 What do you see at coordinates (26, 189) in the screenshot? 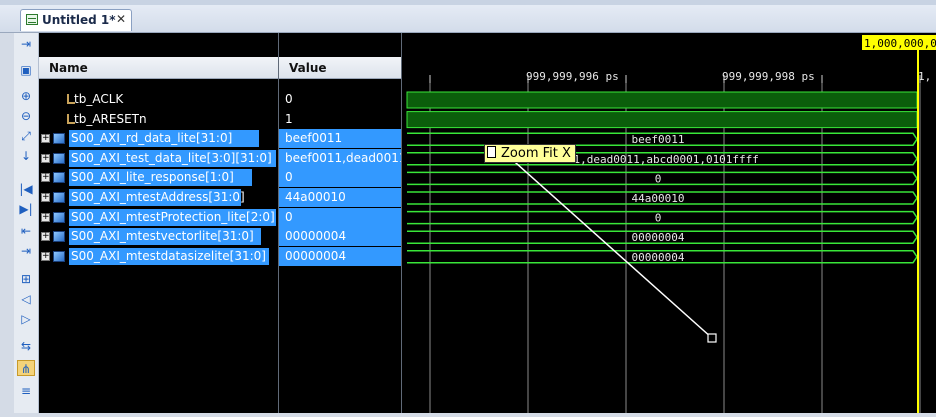
I see `go-to-start-icon: |◀` at bounding box center [26, 189].